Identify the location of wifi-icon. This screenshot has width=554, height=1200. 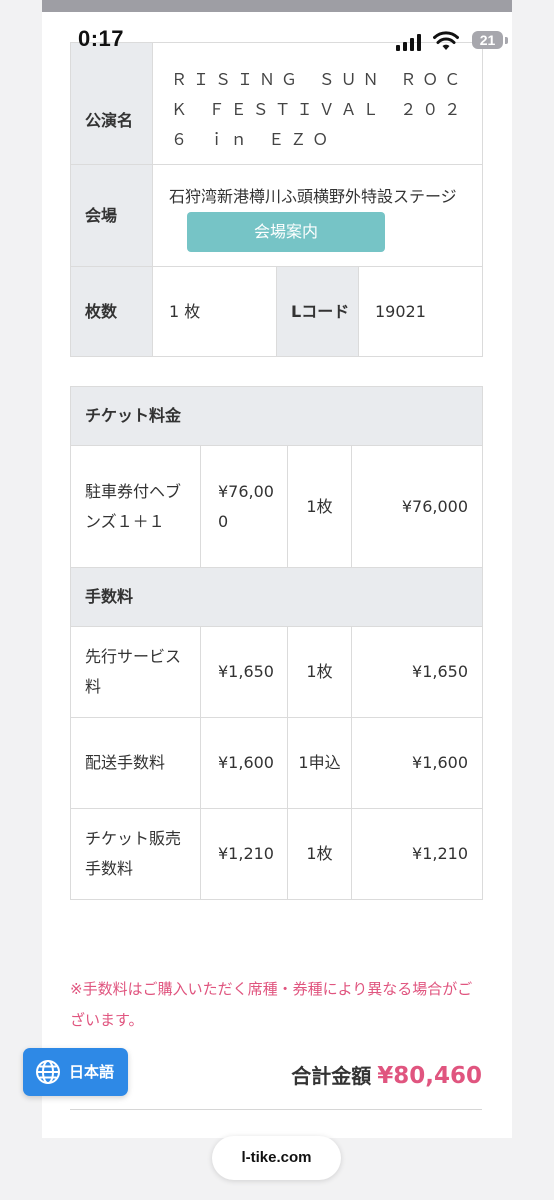
(446, 40).